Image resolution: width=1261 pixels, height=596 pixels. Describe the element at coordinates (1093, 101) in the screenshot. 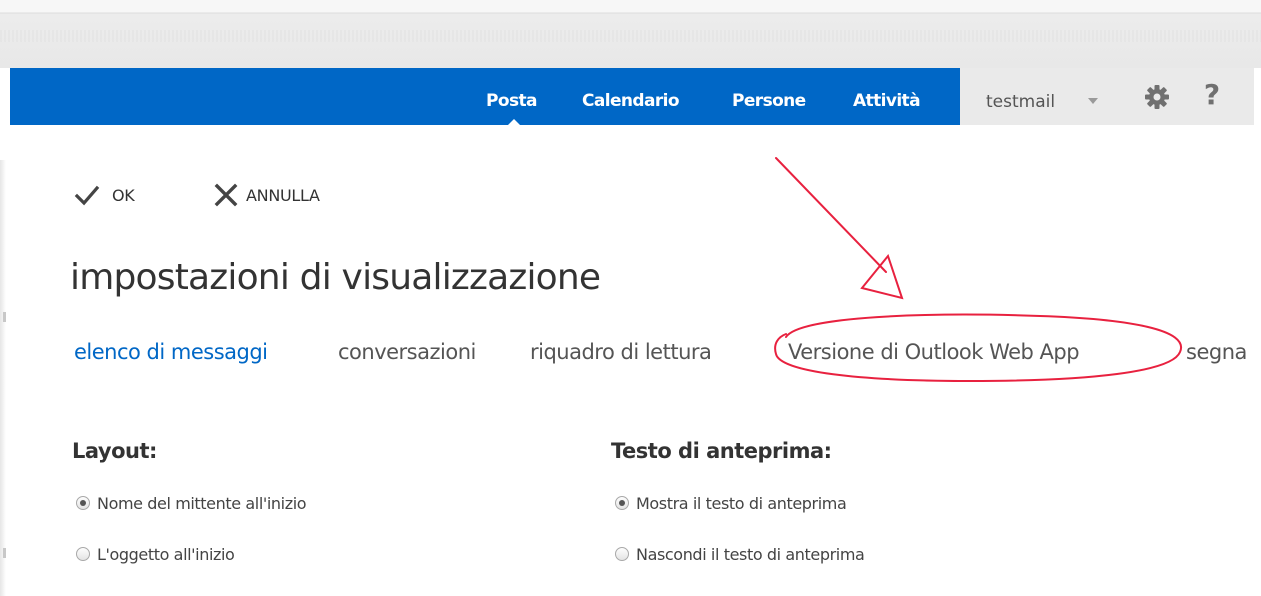

I see `chevron-down-icon` at that location.